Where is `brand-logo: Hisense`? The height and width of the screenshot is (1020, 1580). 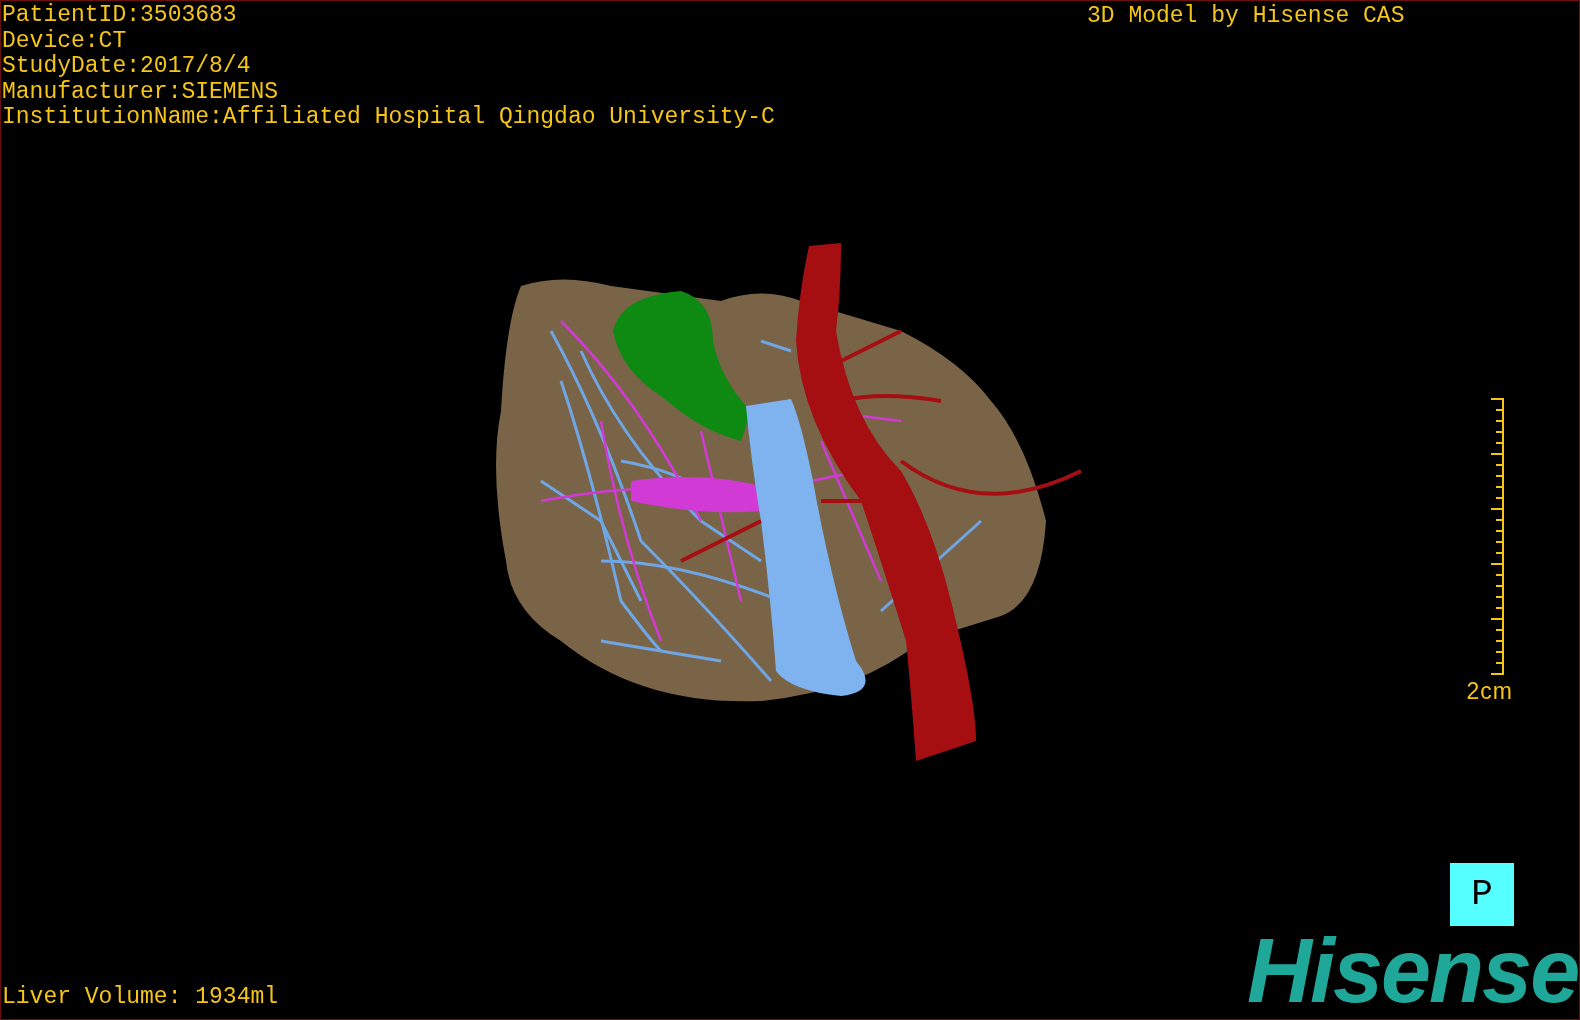
brand-logo: Hisense is located at coordinates (1413, 971).